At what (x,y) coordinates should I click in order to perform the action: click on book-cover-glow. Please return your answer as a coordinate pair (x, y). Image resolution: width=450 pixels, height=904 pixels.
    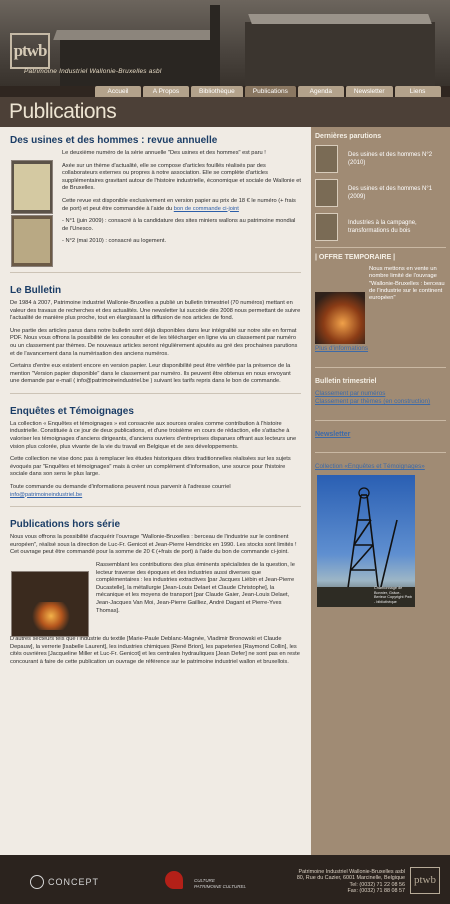
    Looking at the image, I should click on (51, 616).